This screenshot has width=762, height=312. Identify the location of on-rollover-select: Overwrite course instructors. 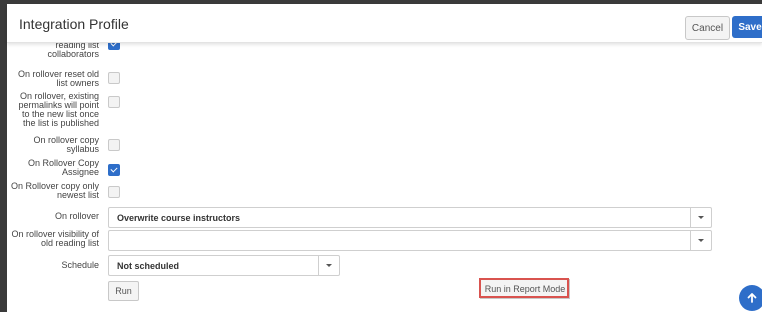
(410, 217).